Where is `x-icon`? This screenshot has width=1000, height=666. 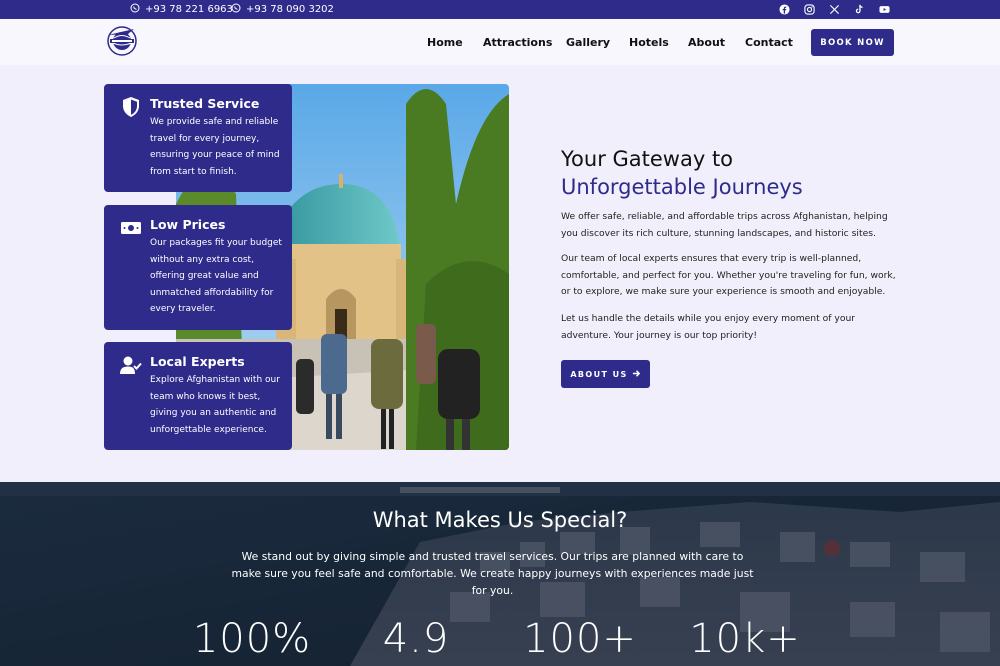
x-icon is located at coordinates (834, 9).